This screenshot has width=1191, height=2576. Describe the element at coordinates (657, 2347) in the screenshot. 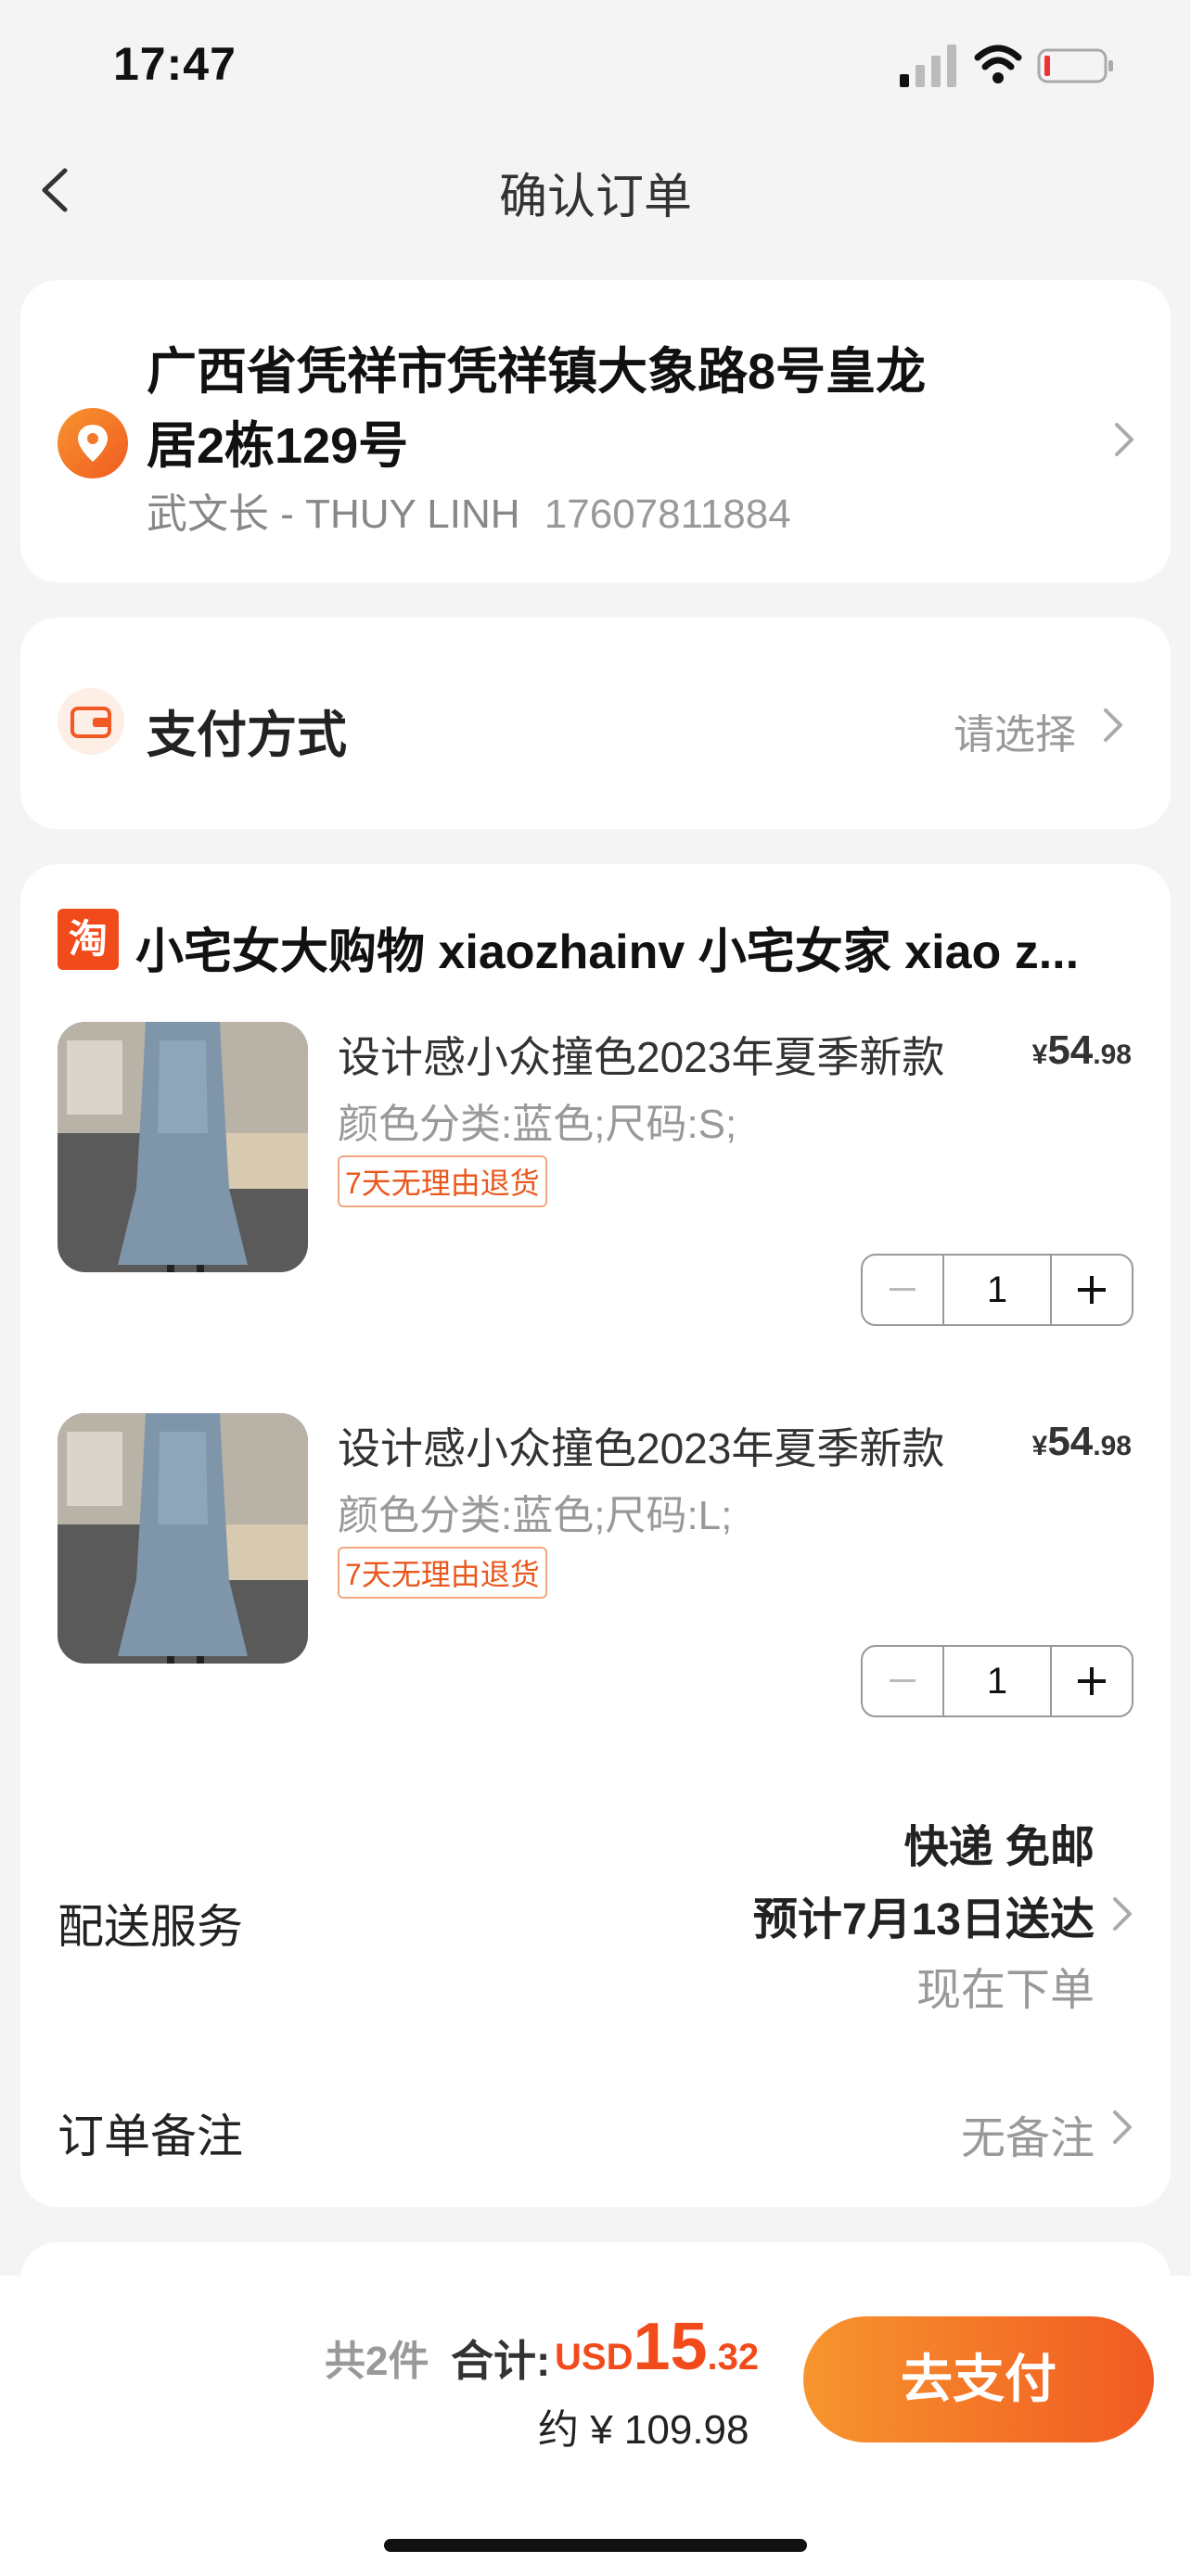

I see `total-amount: USD15.32` at that location.